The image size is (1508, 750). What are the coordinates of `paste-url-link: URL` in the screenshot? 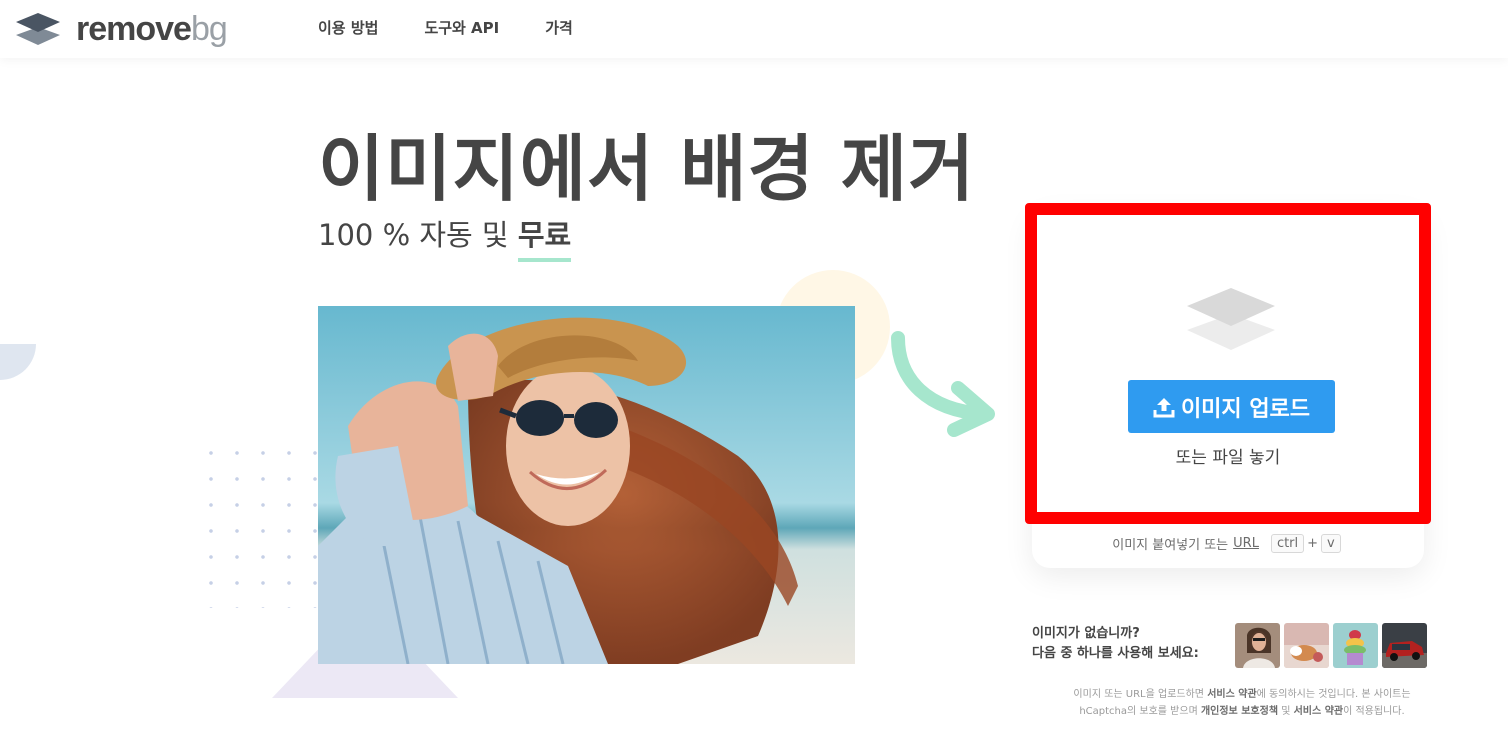 It's located at (1246, 543).